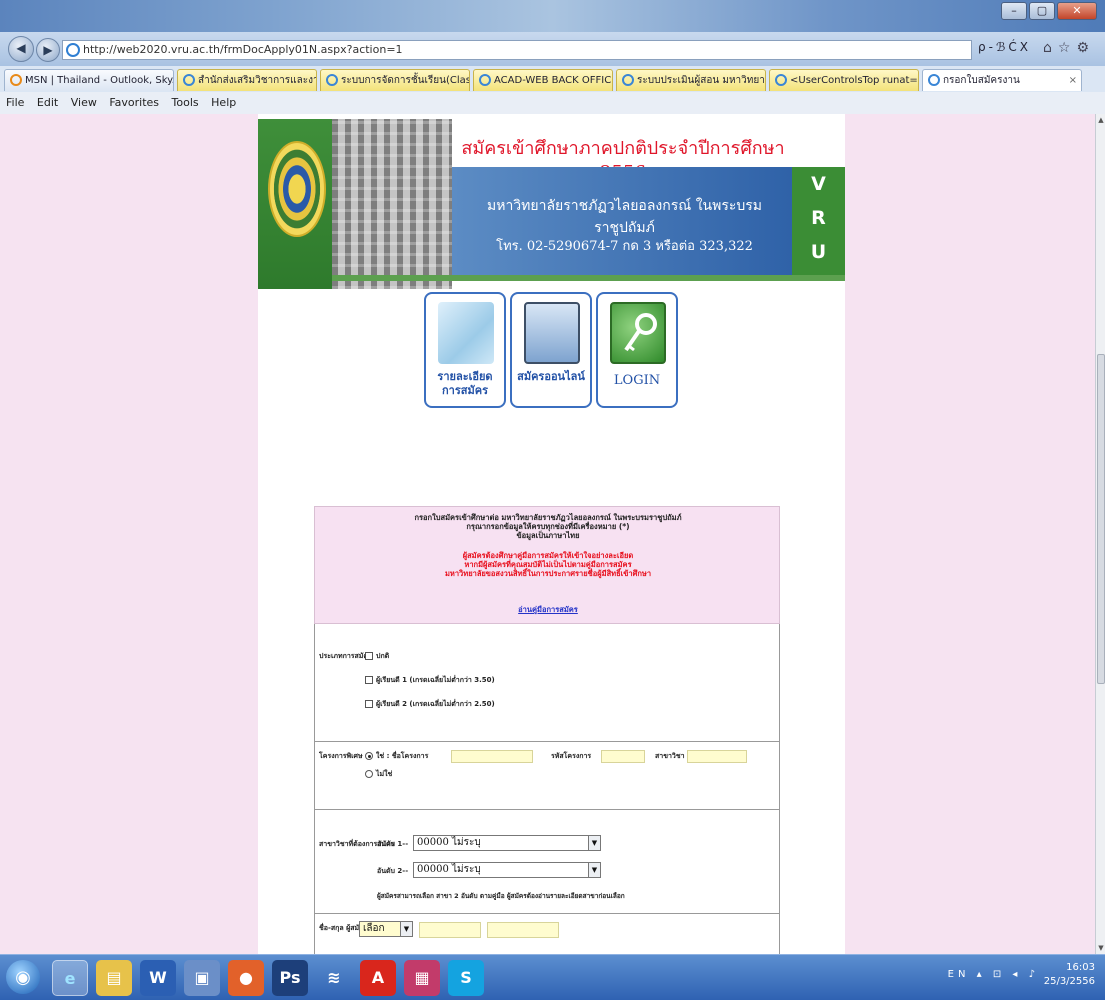 The width and height of the screenshot is (1105, 1000). What do you see at coordinates (114, 978) in the screenshot?
I see `file-explorer-icon: ▤` at bounding box center [114, 978].